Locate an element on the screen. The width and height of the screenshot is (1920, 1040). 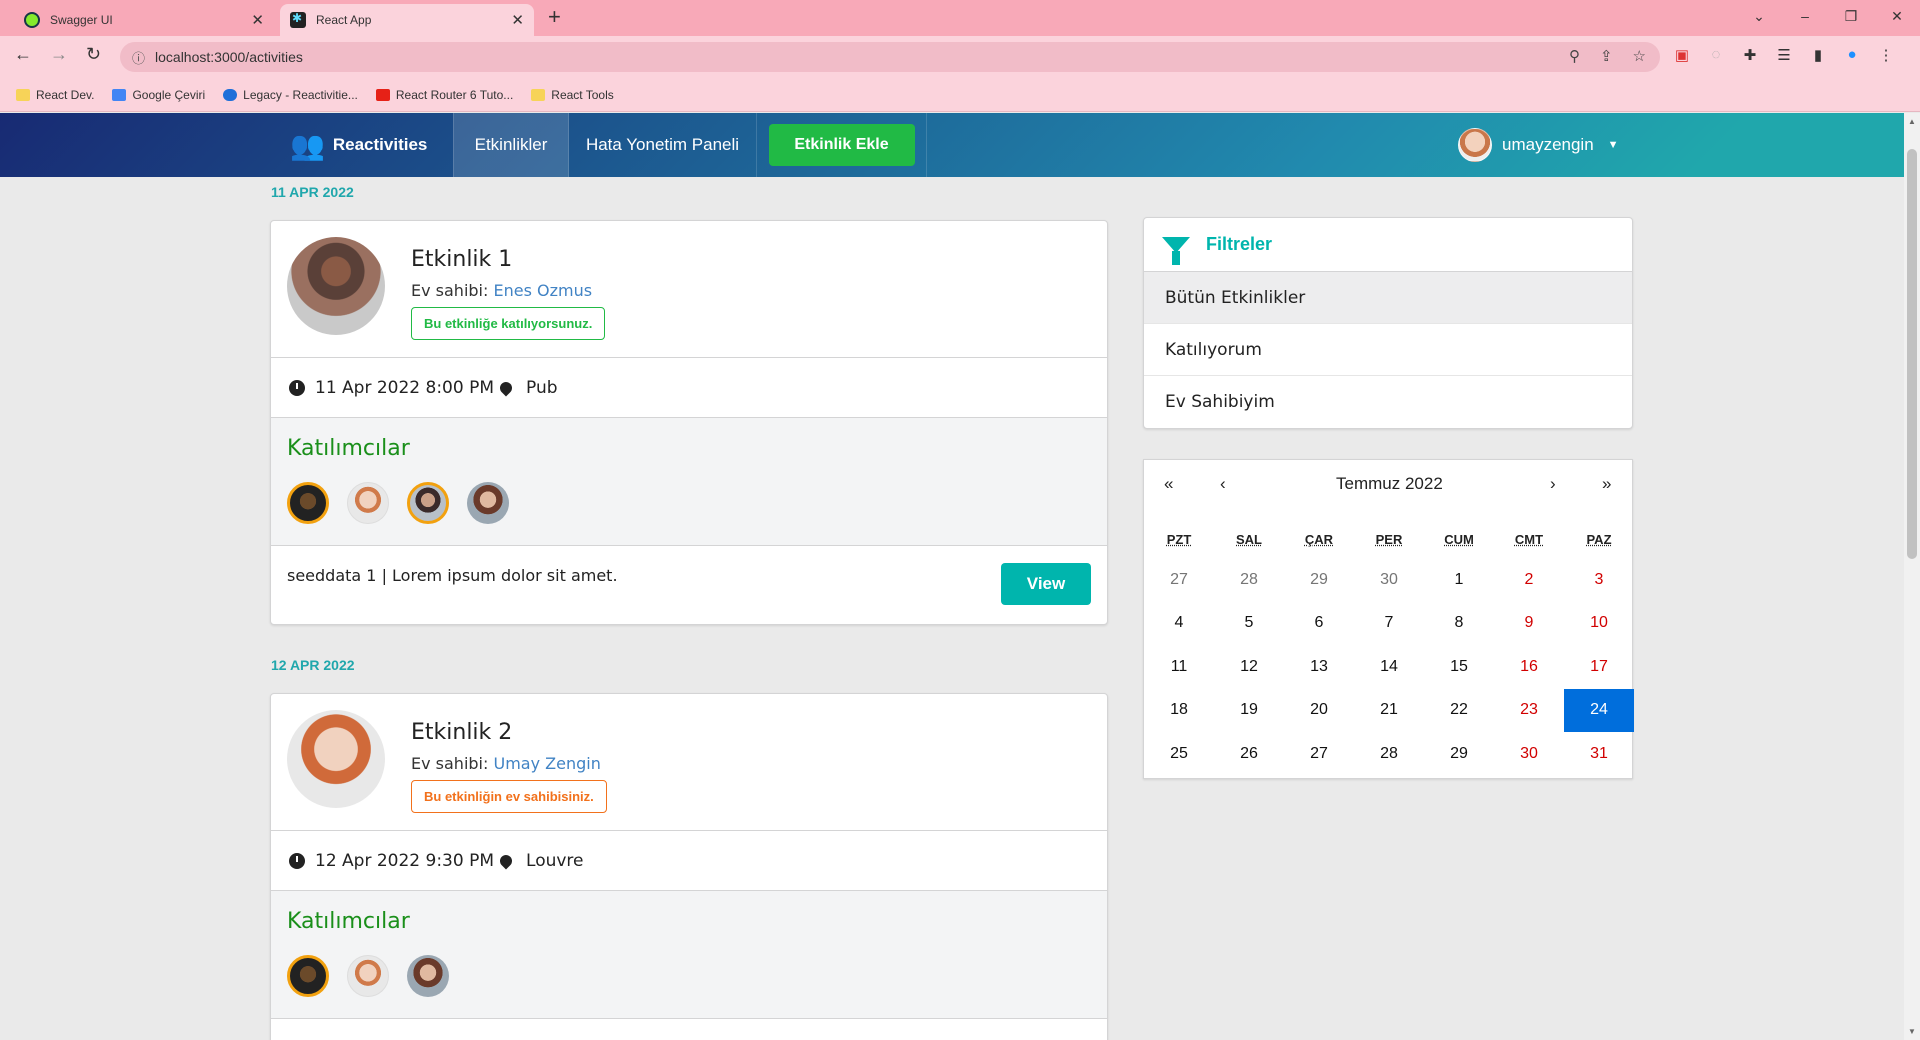
calendar-day: 10 is located at coordinates (1599, 624).